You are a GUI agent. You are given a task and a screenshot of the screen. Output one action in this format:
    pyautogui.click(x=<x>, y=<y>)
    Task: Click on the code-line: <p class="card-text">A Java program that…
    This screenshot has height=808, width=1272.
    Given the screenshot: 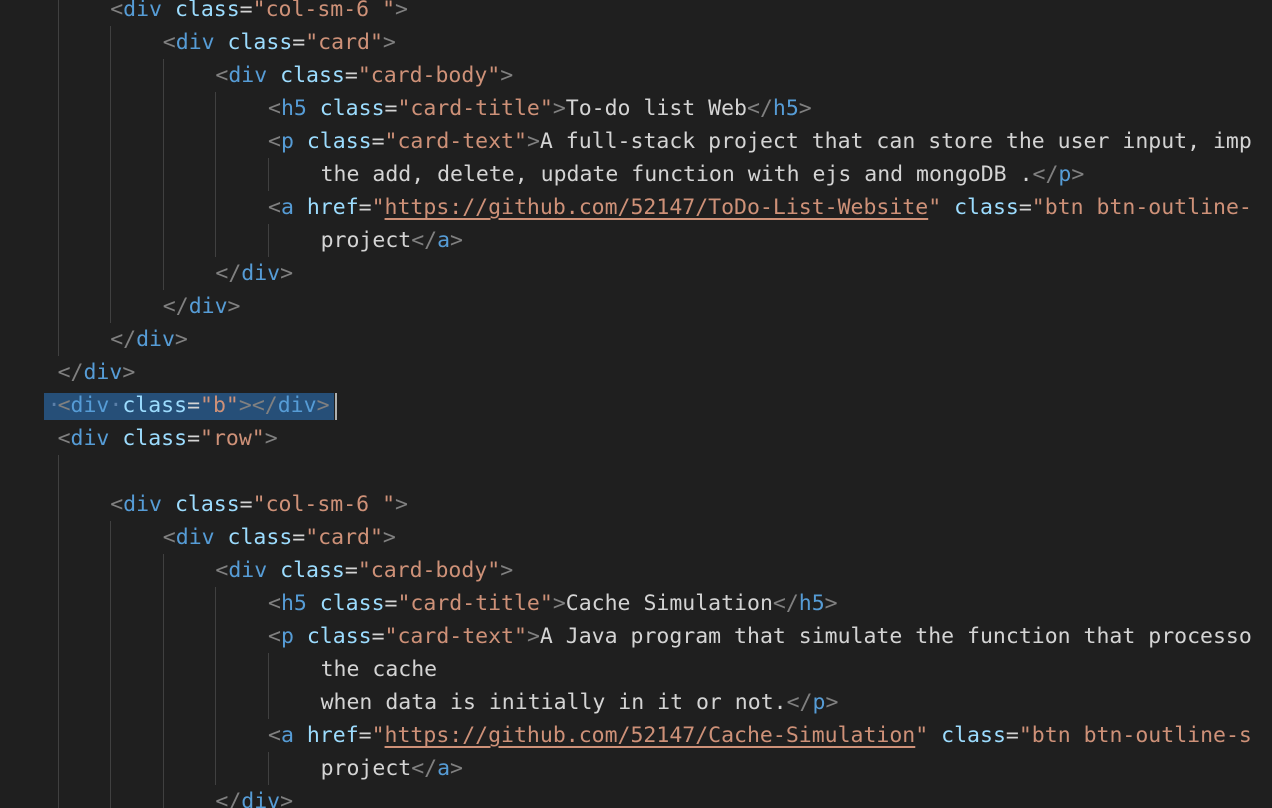 What is the action you would take?
    pyautogui.click(x=760, y=636)
    